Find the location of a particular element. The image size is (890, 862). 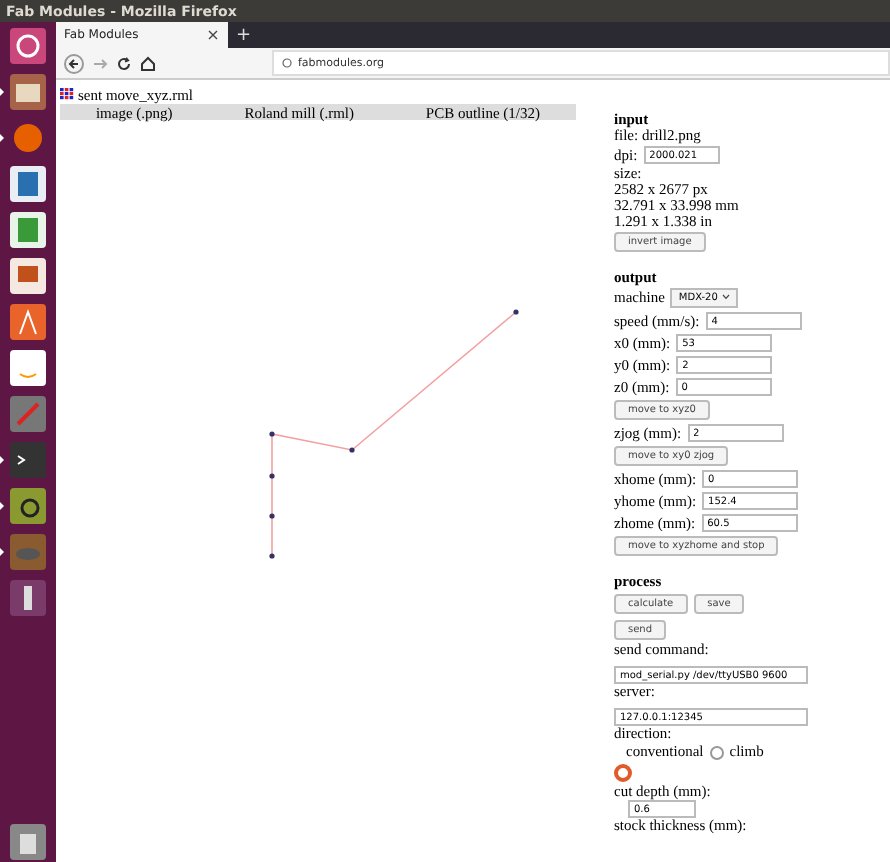

reload-icon is located at coordinates (124, 63).